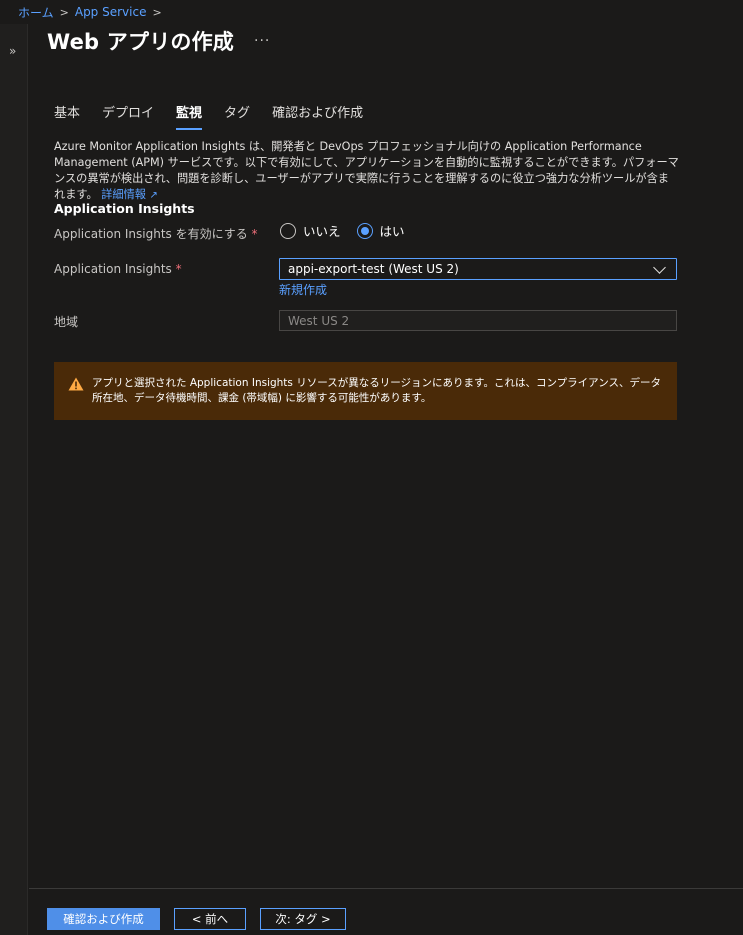  Describe the element at coordinates (373, 269) in the screenshot. I see `insights-resource-value: appi-export-test (West US 2)` at that location.